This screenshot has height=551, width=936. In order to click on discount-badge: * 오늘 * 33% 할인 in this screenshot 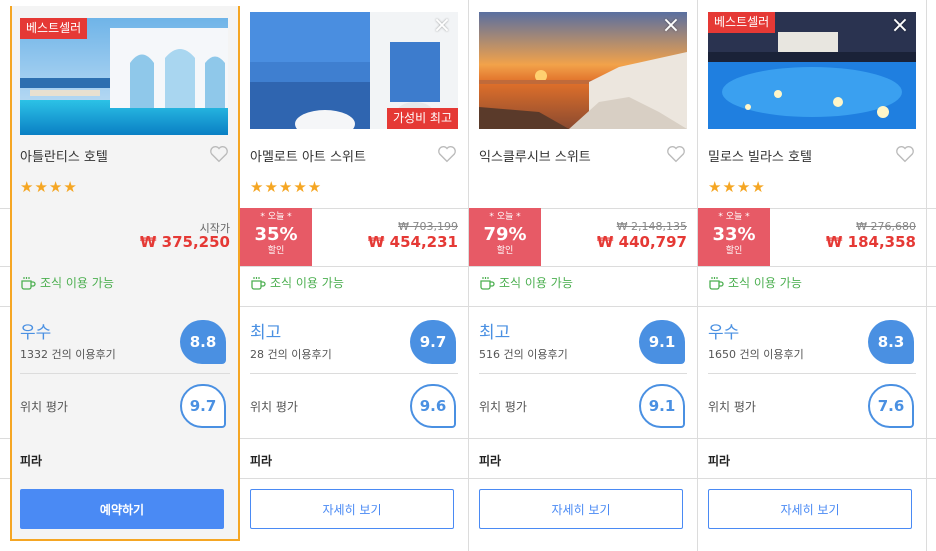, I will do `click(734, 237)`.